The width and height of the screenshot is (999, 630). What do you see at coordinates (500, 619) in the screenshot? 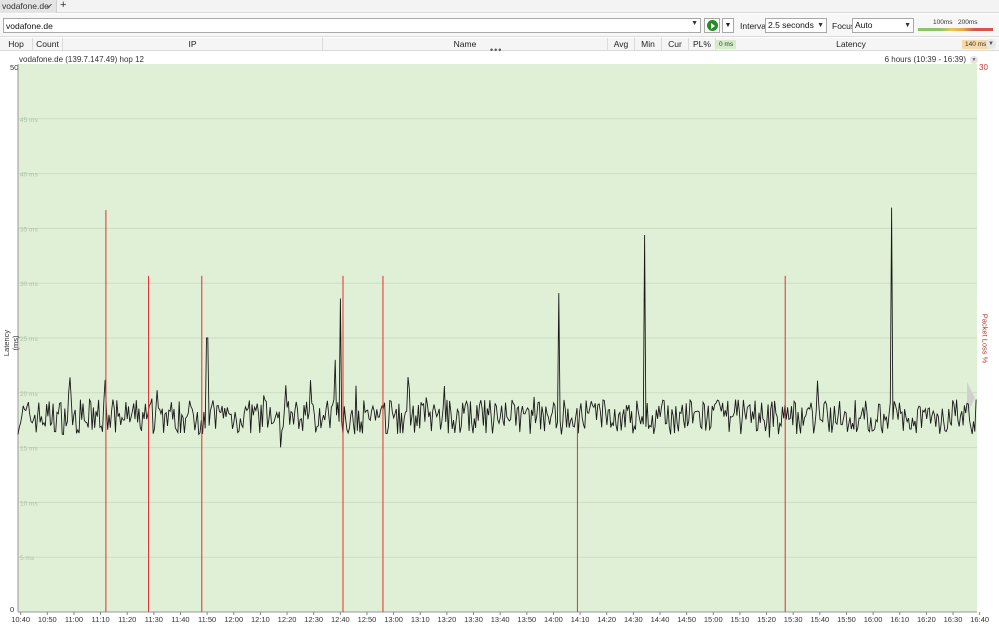
I see `x-tick-label: 13:40` at bounding box center [500, 619].